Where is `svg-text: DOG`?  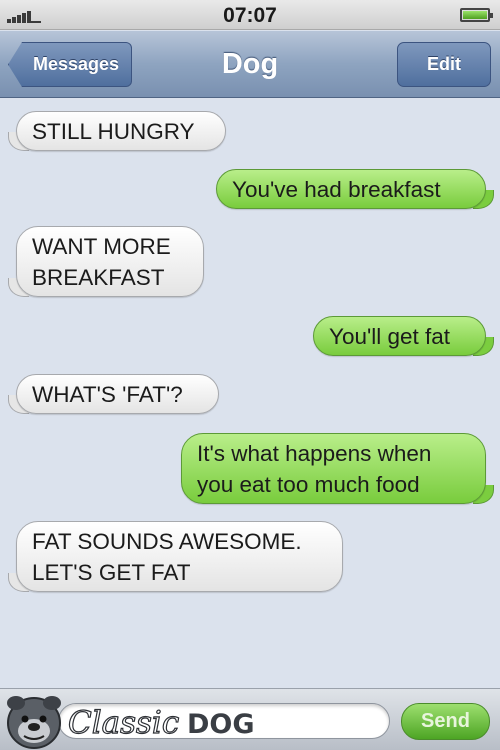
svg-text: DOG is located at coordinates (221, 724).